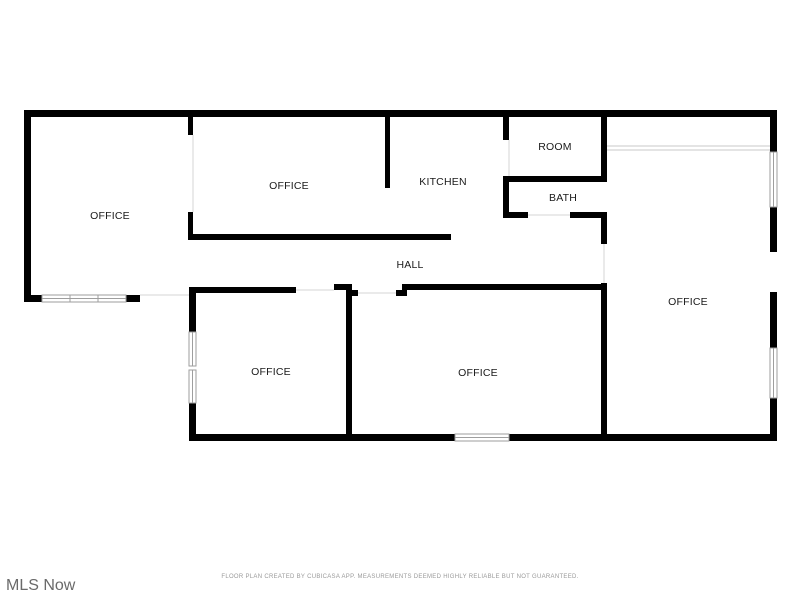 This screenshot has height=600, width=800. What do you see at coordinates (190, 122) in the screenshot?
I see `wall-west-office-stub-top` at bounding box center [190, 122].